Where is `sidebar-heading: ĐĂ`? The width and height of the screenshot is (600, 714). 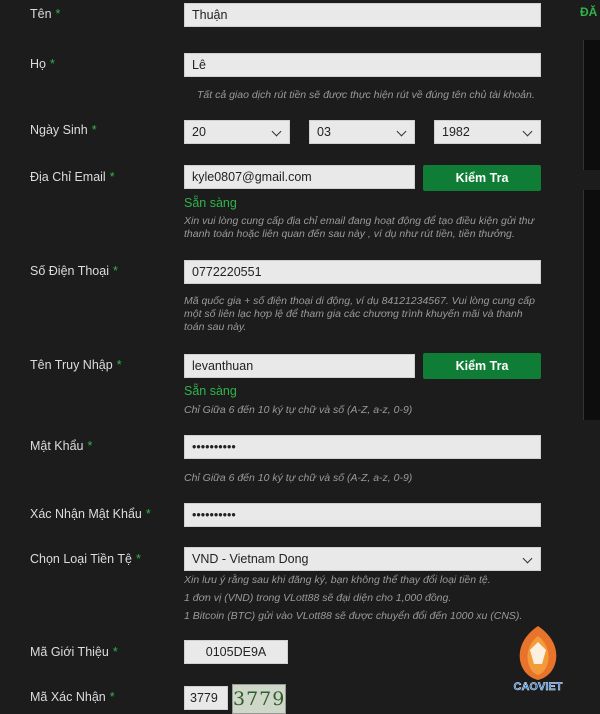
sidebar-heading: ĐĂ is located at coordinates (589, 12).